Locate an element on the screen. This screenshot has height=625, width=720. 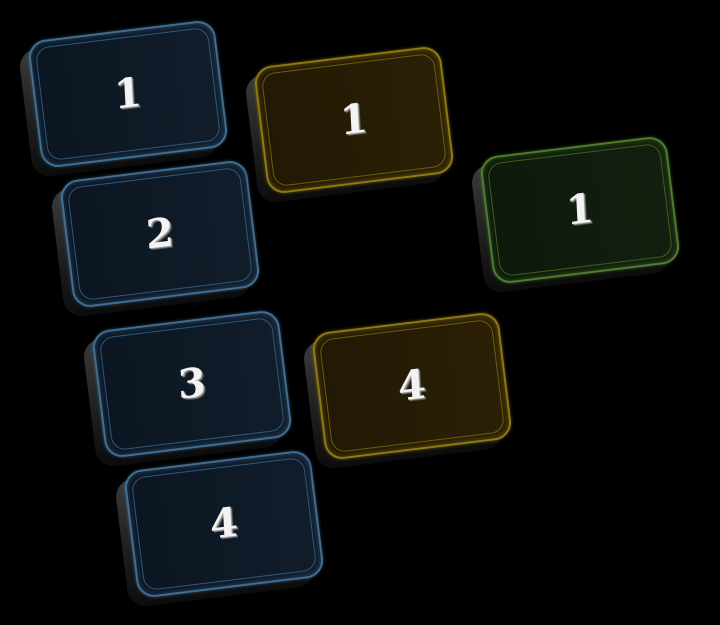
tile-number: 2 is located at coordinates (160, 233).